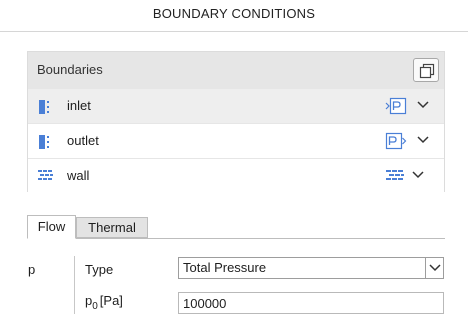 This screenshot has height=322, width=468. What do you see at coordinates (45, 175) in the screenshot?
I see `wall-boundary-icon` at bounding box center [45, 175].